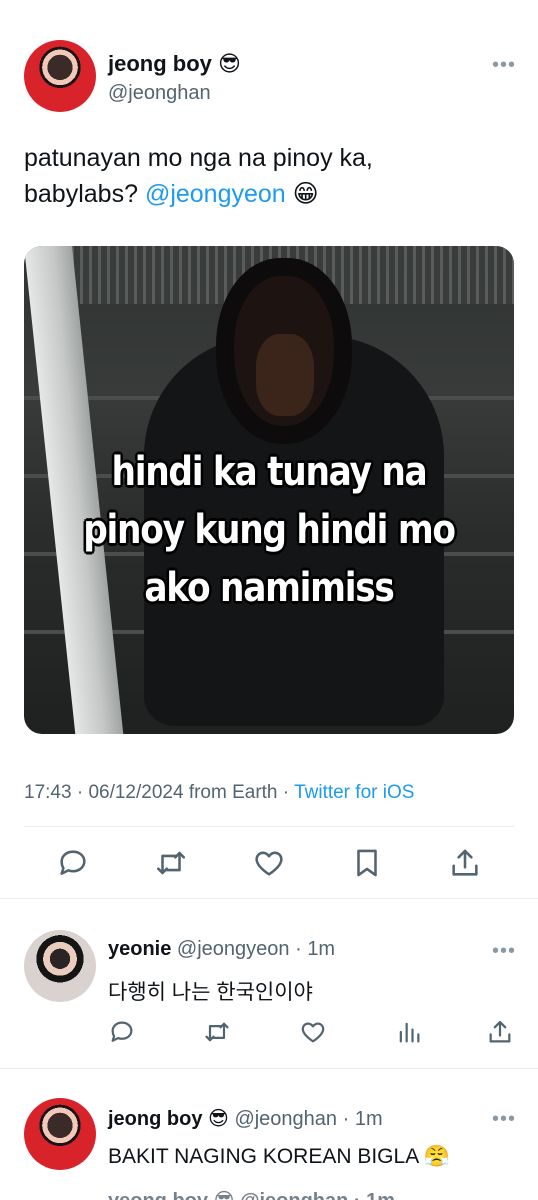 This screenshot has height=1200, width=538. What do you see at coordinates (160, 63) in the screenshot?
I see `author-name-text: jeong boy` at bounding box center [160, 63].